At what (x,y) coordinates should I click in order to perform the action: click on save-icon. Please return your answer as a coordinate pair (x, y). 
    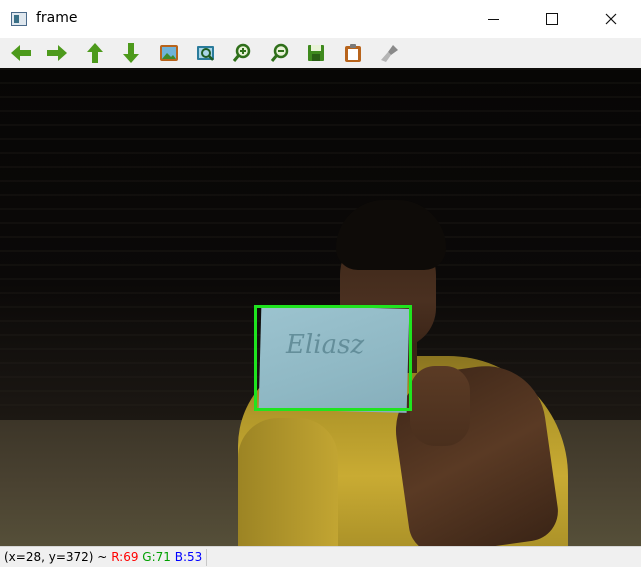
    Looking at the image, I should click on (316, 53).